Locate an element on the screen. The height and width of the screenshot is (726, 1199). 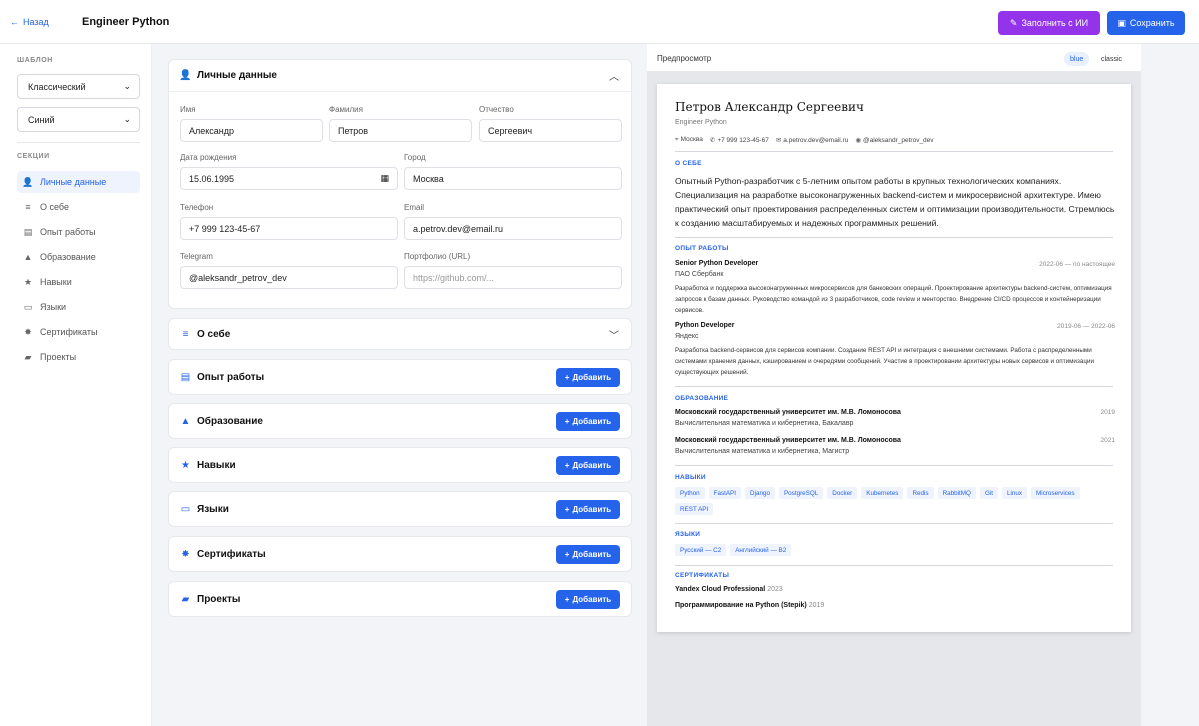
language-tags: Русский — C2 Английский — B2 is located at coordinates (895, 550).